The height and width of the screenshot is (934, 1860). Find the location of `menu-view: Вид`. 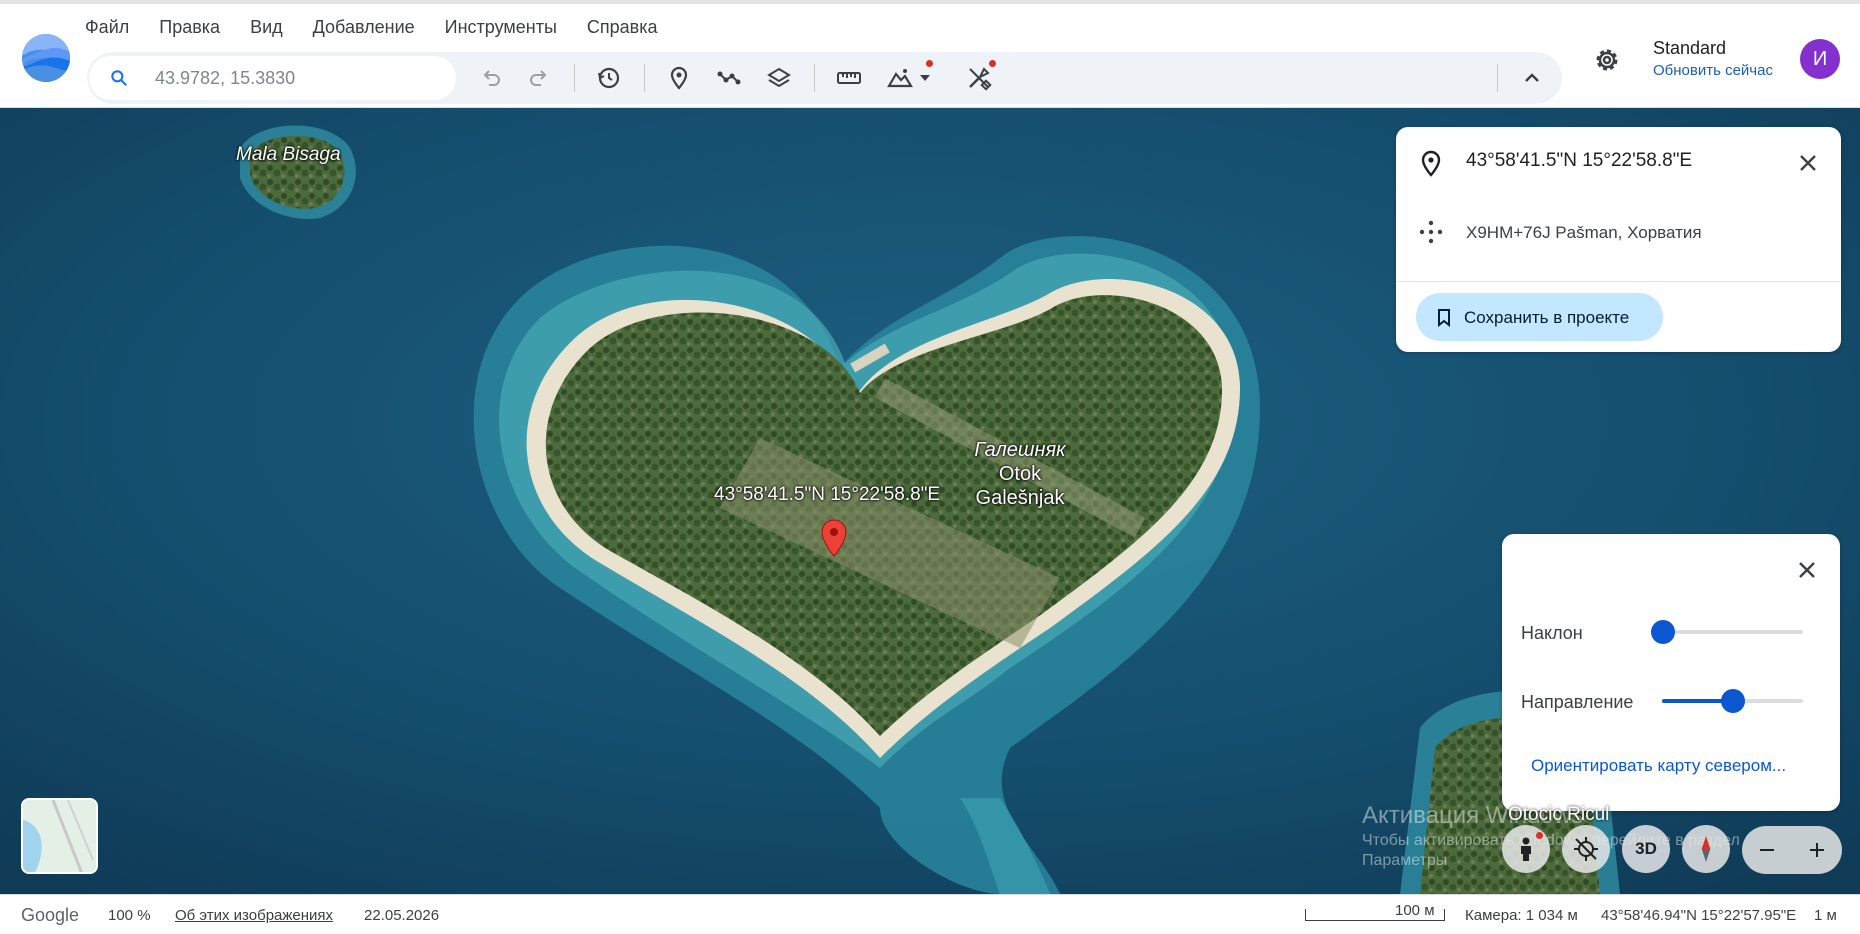

menu-view: Вид is located at coordinates (266, 27).